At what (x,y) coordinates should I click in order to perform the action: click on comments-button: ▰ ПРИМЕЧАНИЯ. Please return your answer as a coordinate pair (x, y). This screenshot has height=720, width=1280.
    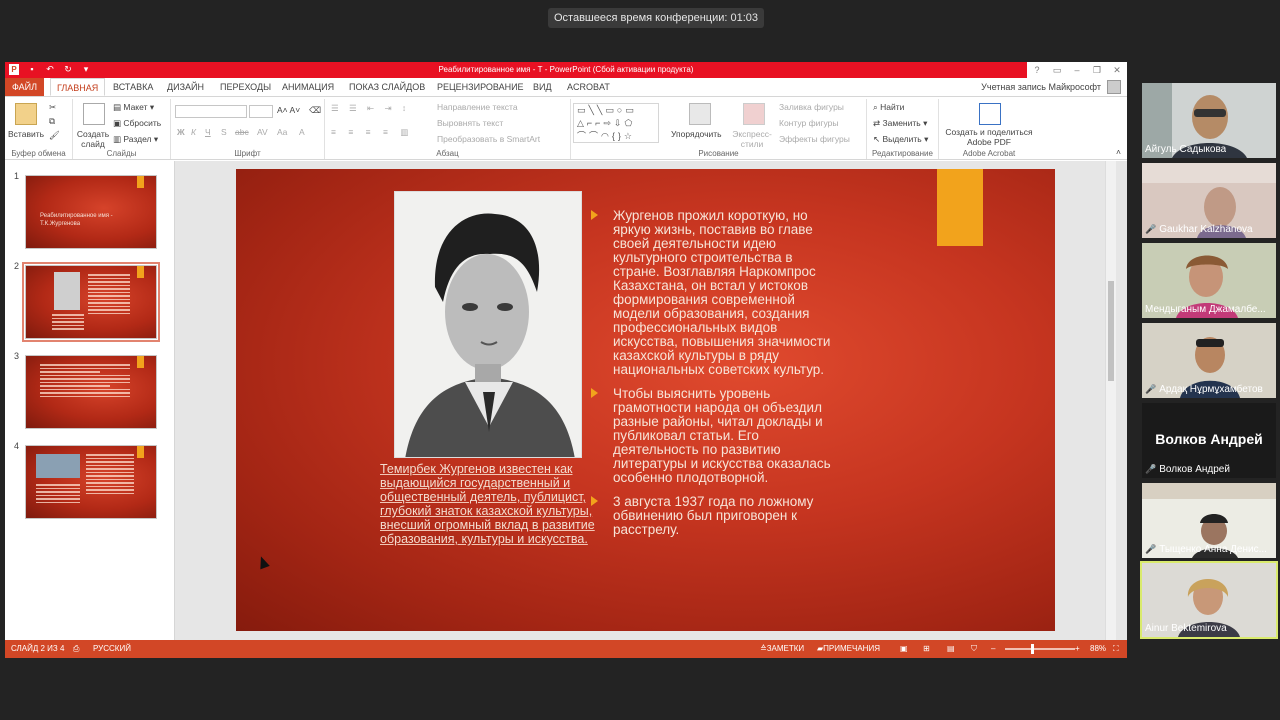
    Looking at the image, I should click on (848, 649).